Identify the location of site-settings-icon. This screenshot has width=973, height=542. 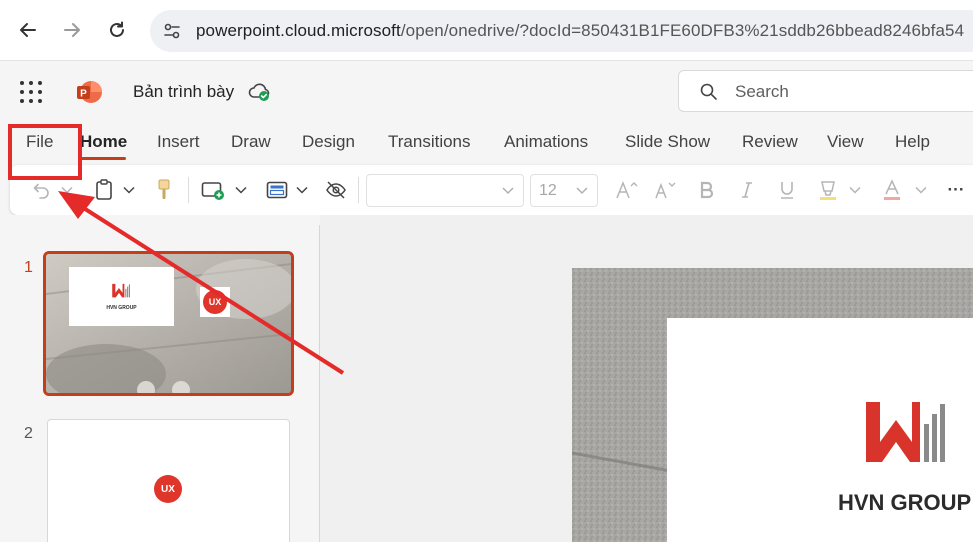
(172, 31).